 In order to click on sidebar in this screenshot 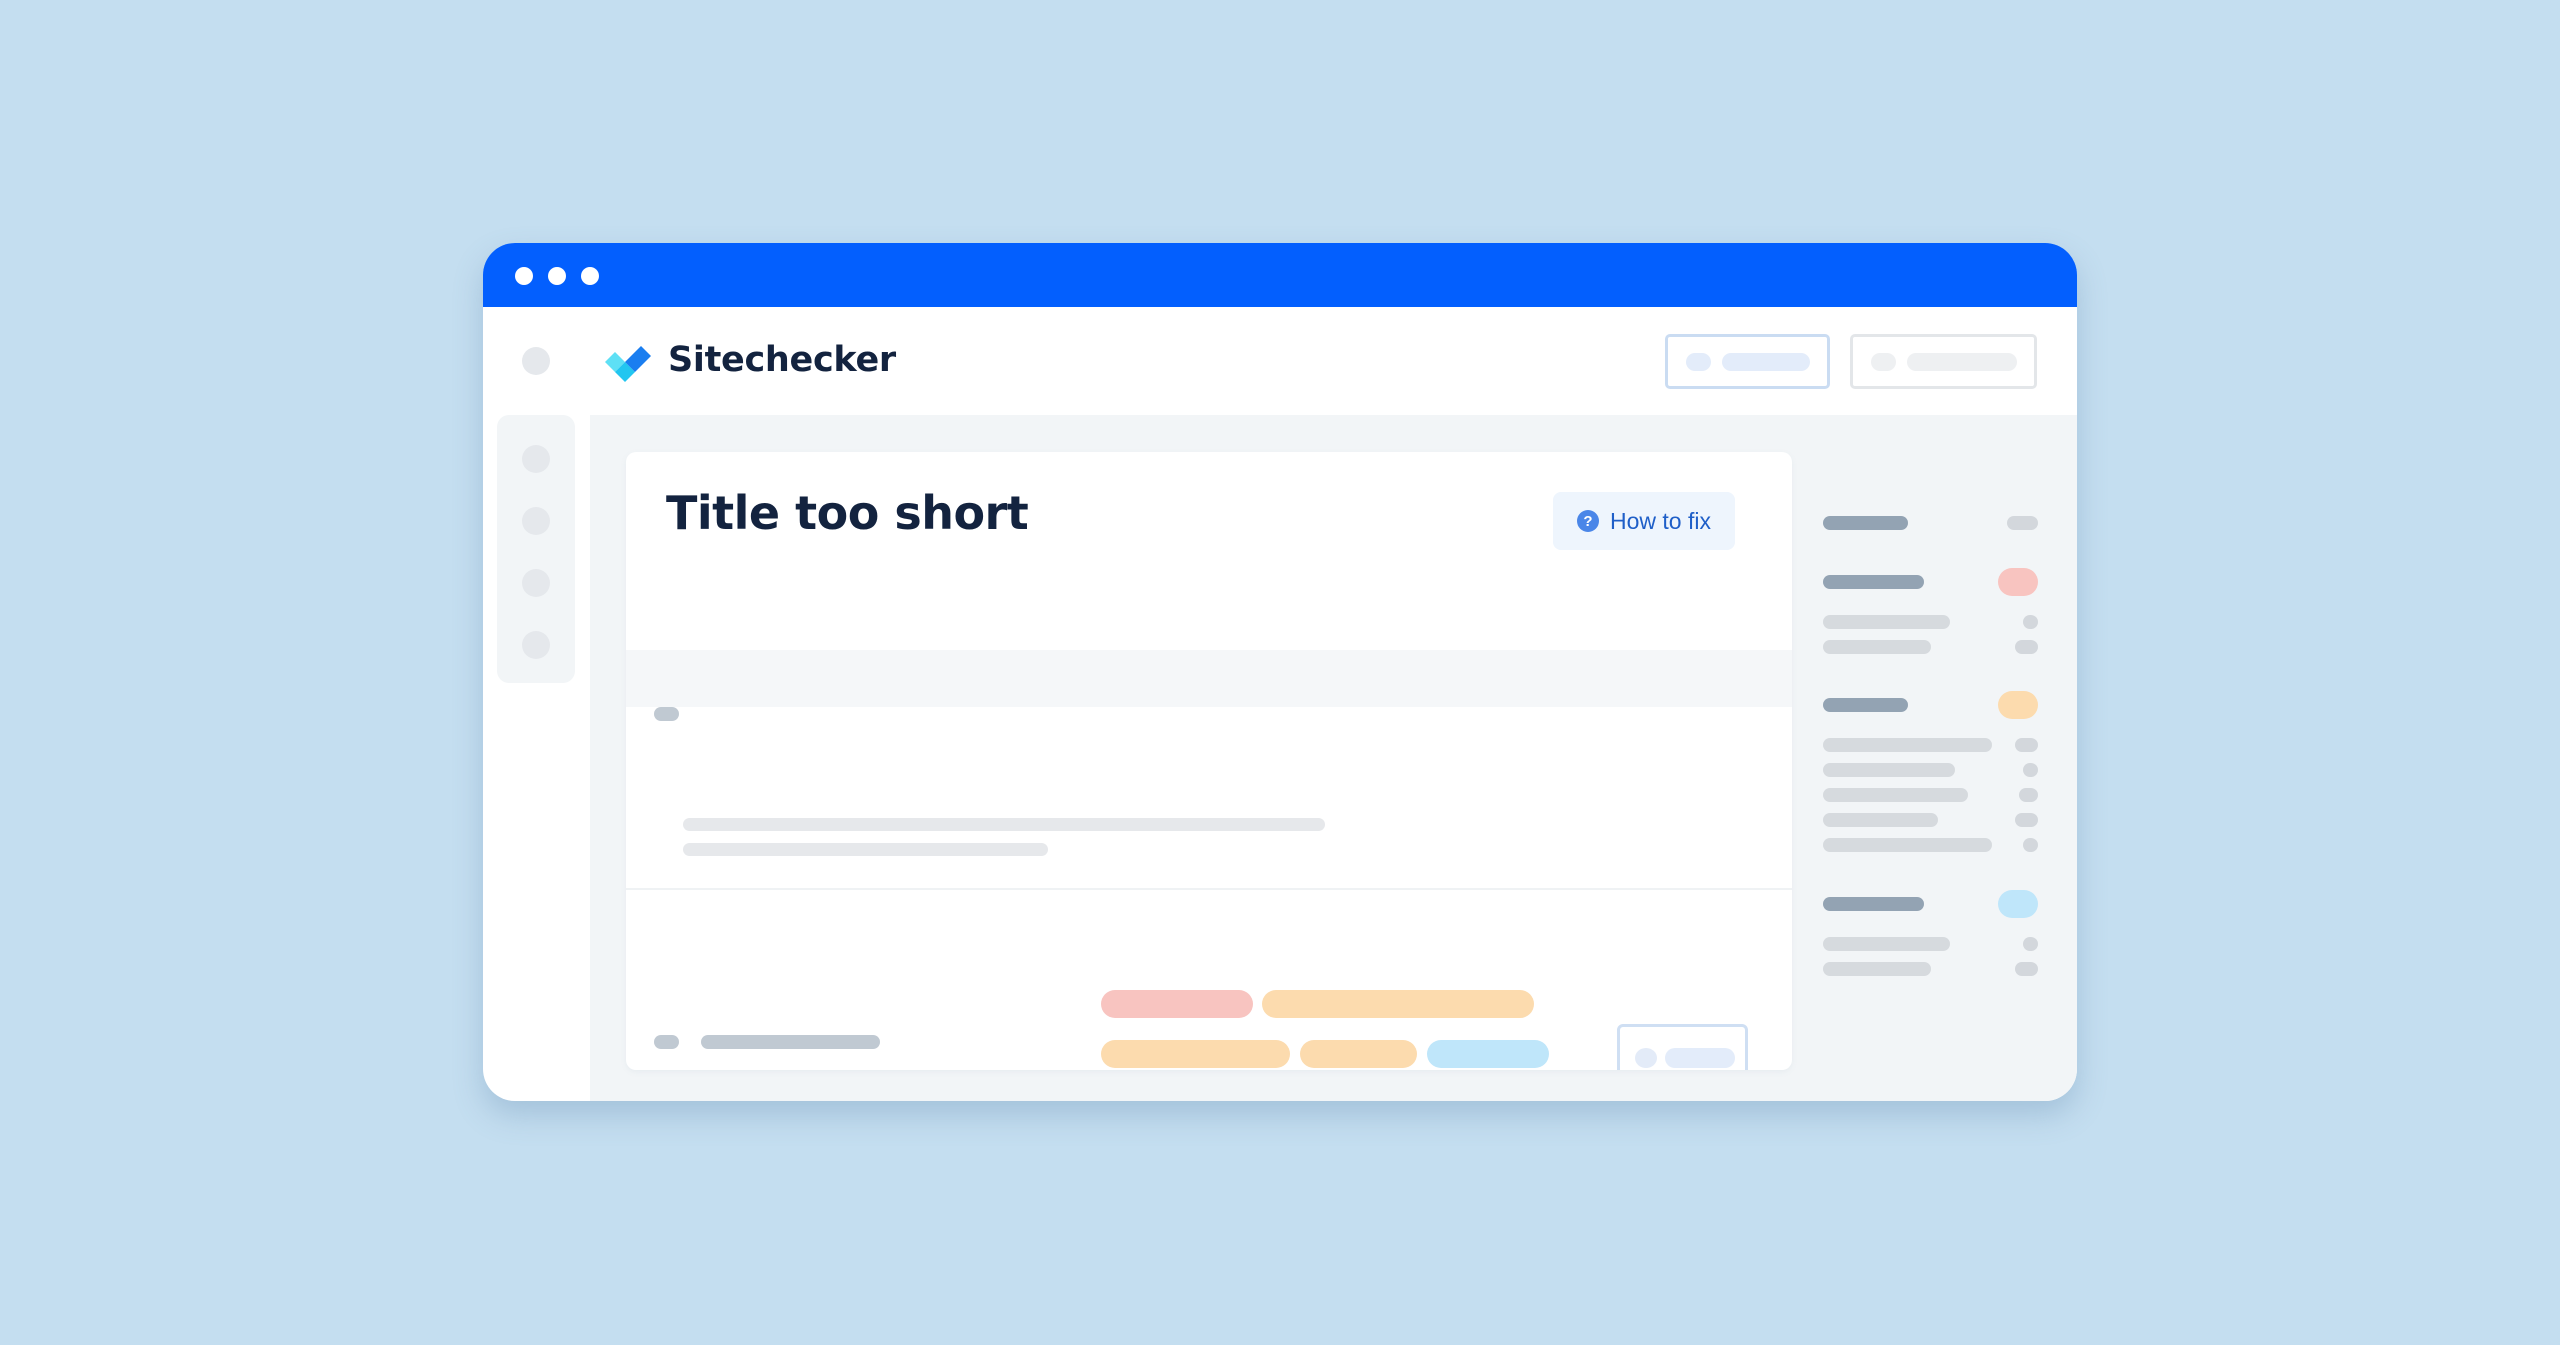, I will do `click(536, 549)`.